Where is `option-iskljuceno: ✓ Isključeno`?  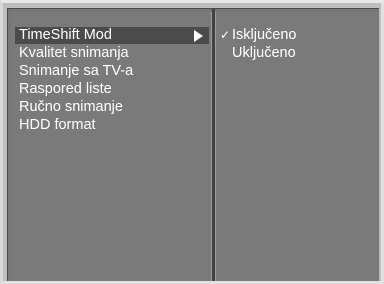
option-iskljuceno: ✓ Isključeno is located at coordinates (258, 35).